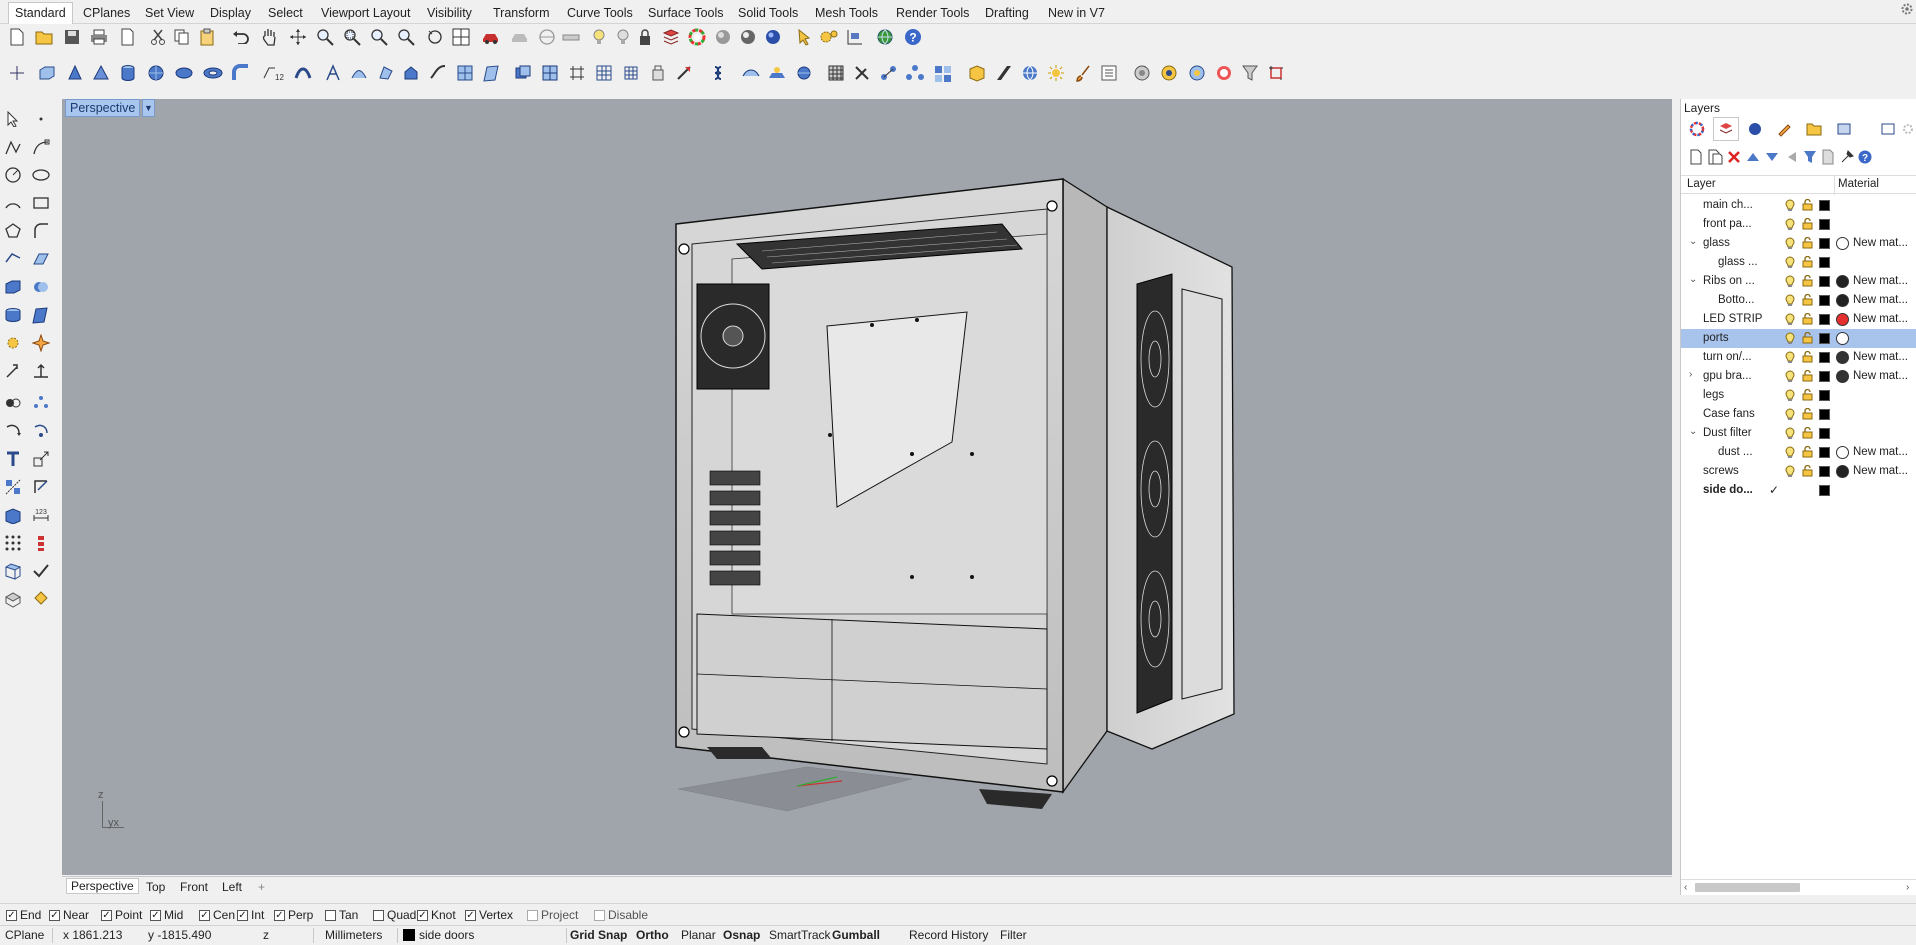 The image size is (1916, 945). Describe the element at coordinates (1109, 73) in the screenshot. I see `layout-list-icon` at that location.